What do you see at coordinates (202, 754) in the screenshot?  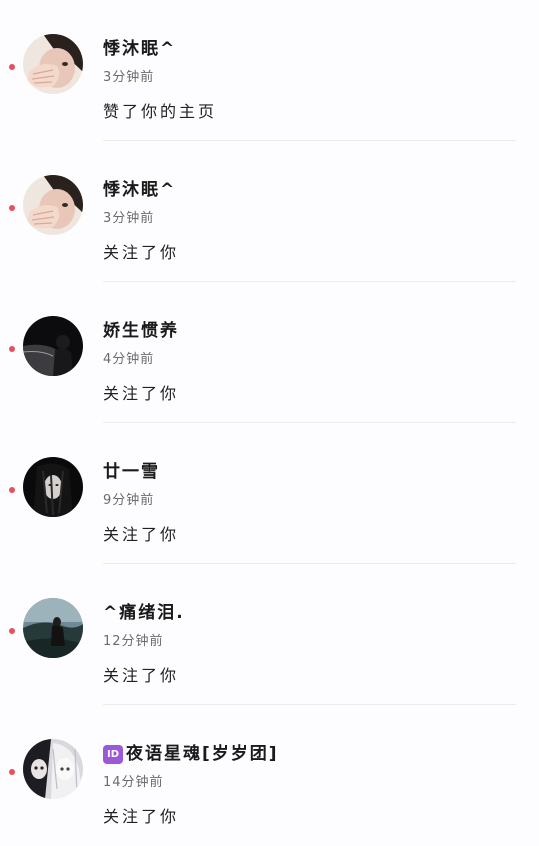 I see `username-text: 夜语星魂[岁岁团]` at bounding box center [202, 754].